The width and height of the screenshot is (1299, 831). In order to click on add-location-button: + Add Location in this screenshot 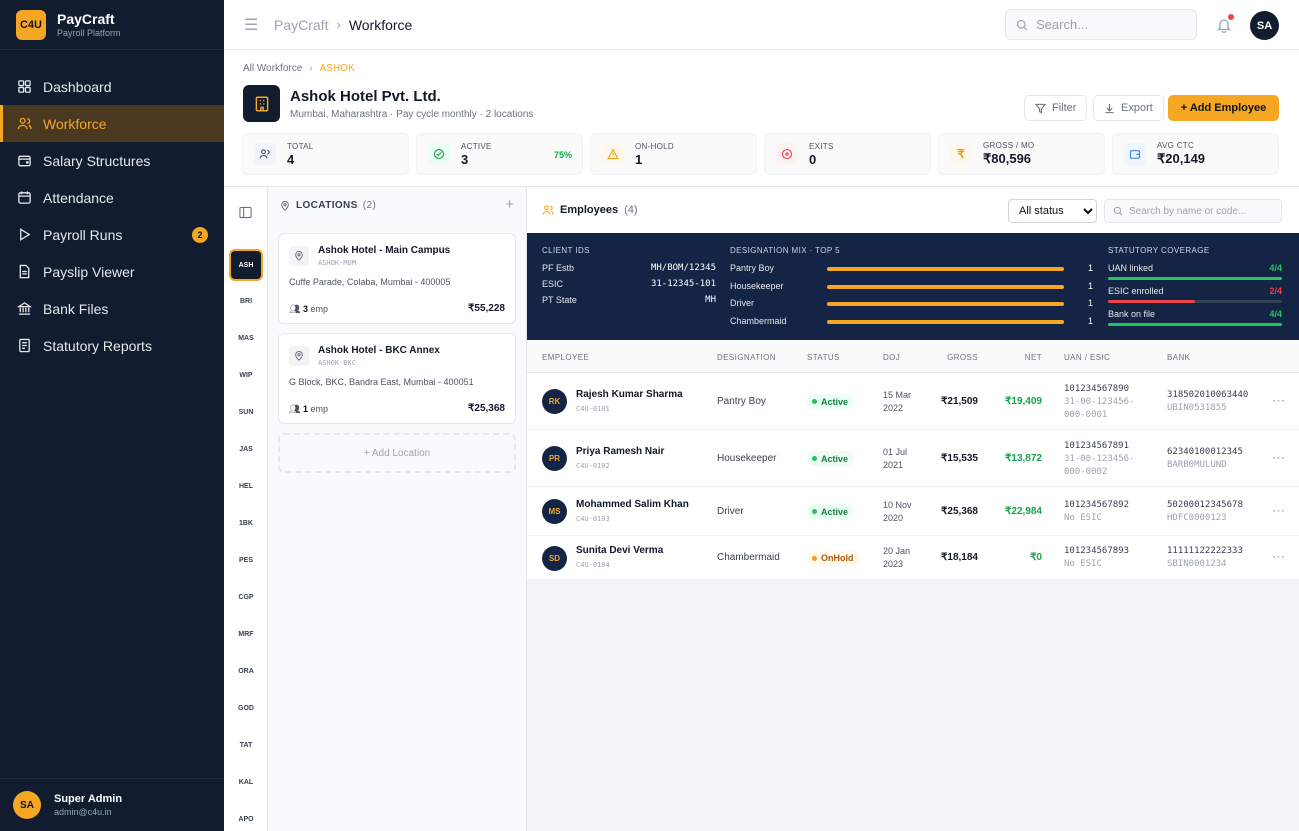, I will do `click(397, 453)`.